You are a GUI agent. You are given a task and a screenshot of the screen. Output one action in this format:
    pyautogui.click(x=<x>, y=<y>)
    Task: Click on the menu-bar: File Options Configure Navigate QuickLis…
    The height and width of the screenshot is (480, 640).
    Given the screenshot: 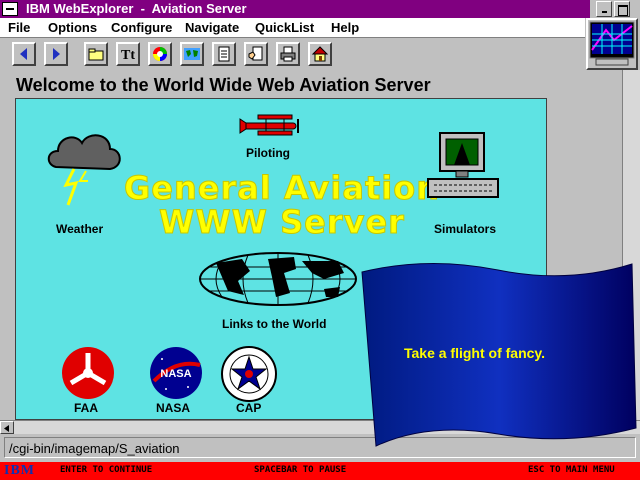 What is the action you would take?
    pyautogui.click(x=292, y=28)
    